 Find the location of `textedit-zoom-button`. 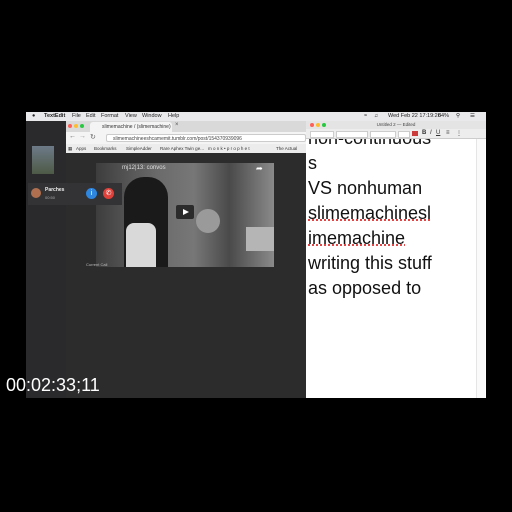

textedit-zoom-button is located at coordinates (324, 125).